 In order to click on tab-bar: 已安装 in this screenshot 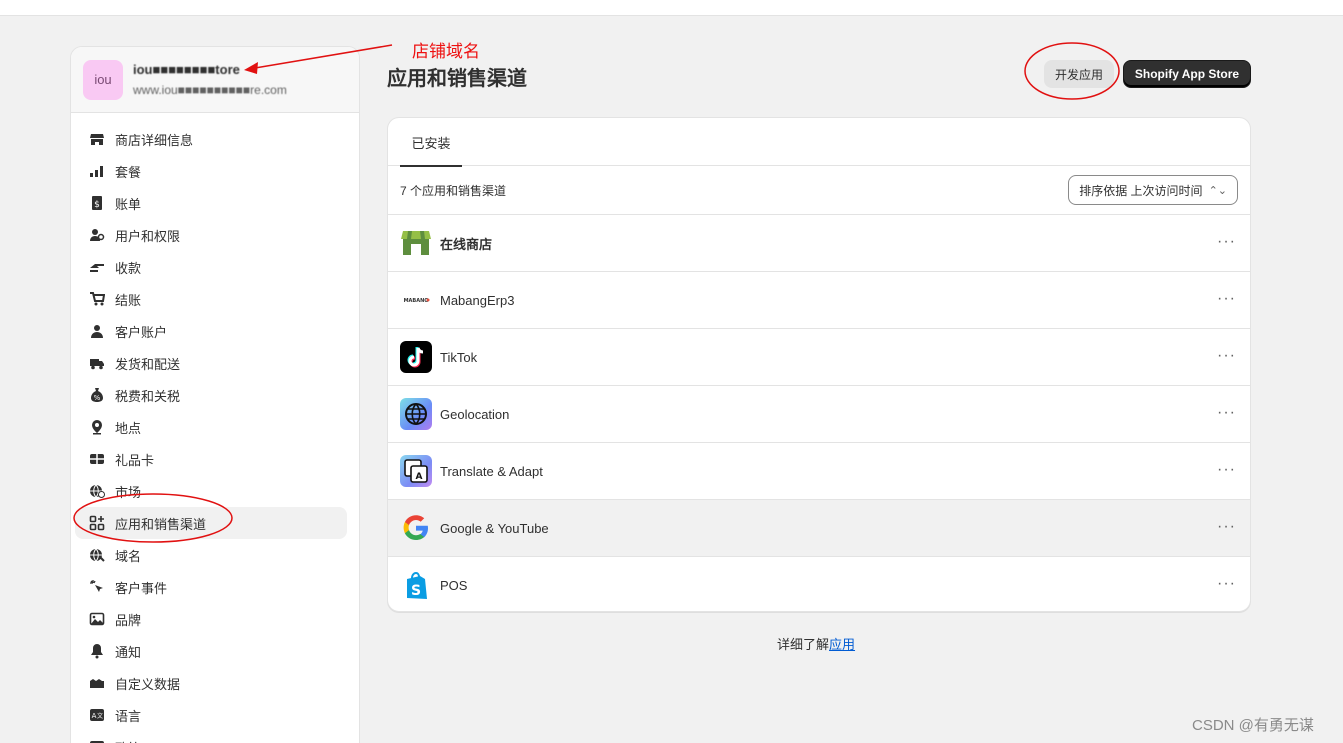, I will do `click(819, 142)`.